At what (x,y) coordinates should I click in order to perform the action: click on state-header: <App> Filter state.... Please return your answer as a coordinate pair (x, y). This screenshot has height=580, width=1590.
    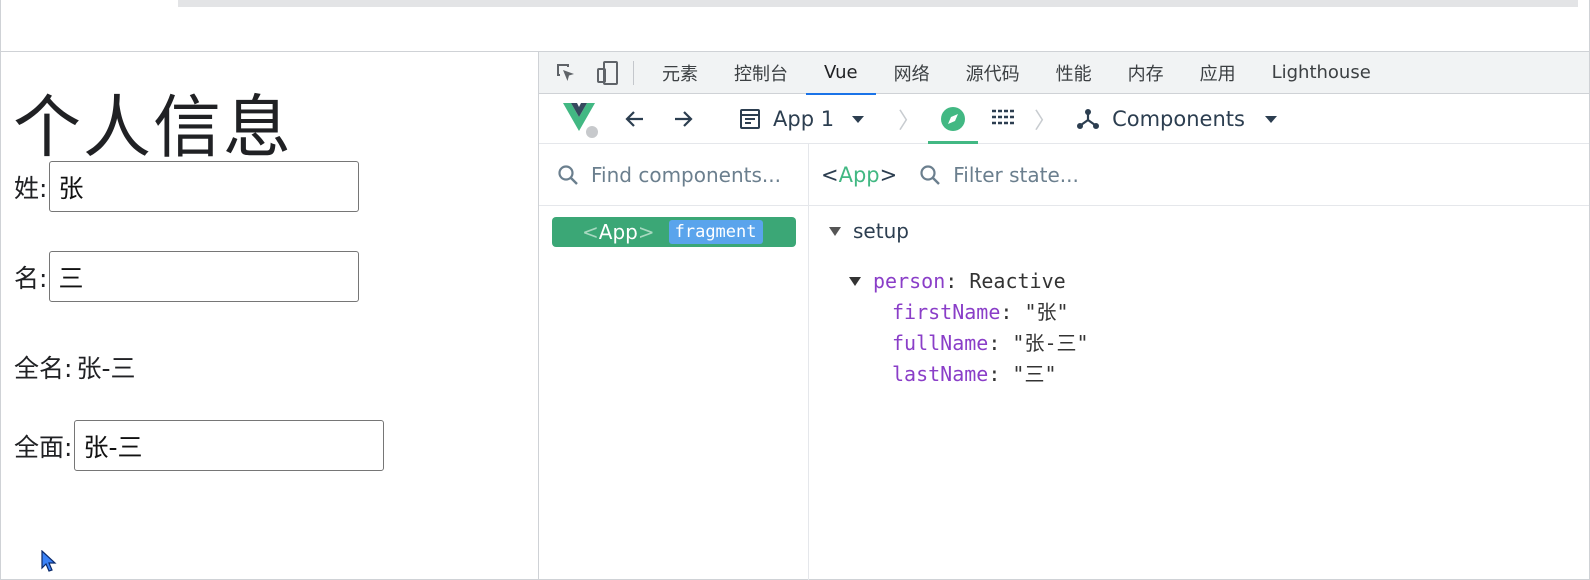
    Looking at the image, I should click on (1199, 175).